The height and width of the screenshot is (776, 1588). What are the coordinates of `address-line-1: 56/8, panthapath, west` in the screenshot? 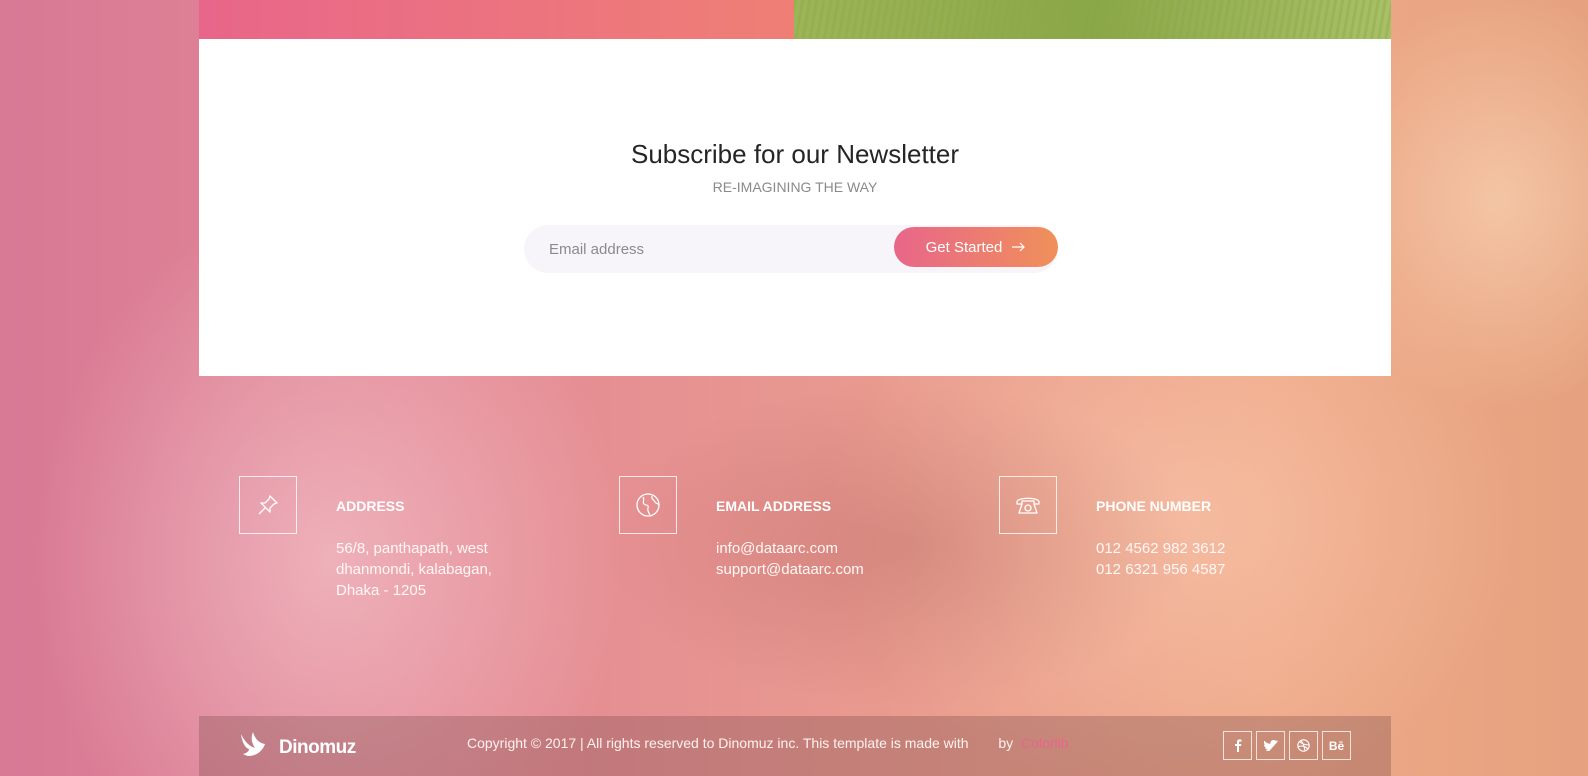 It's located at (412, 548).